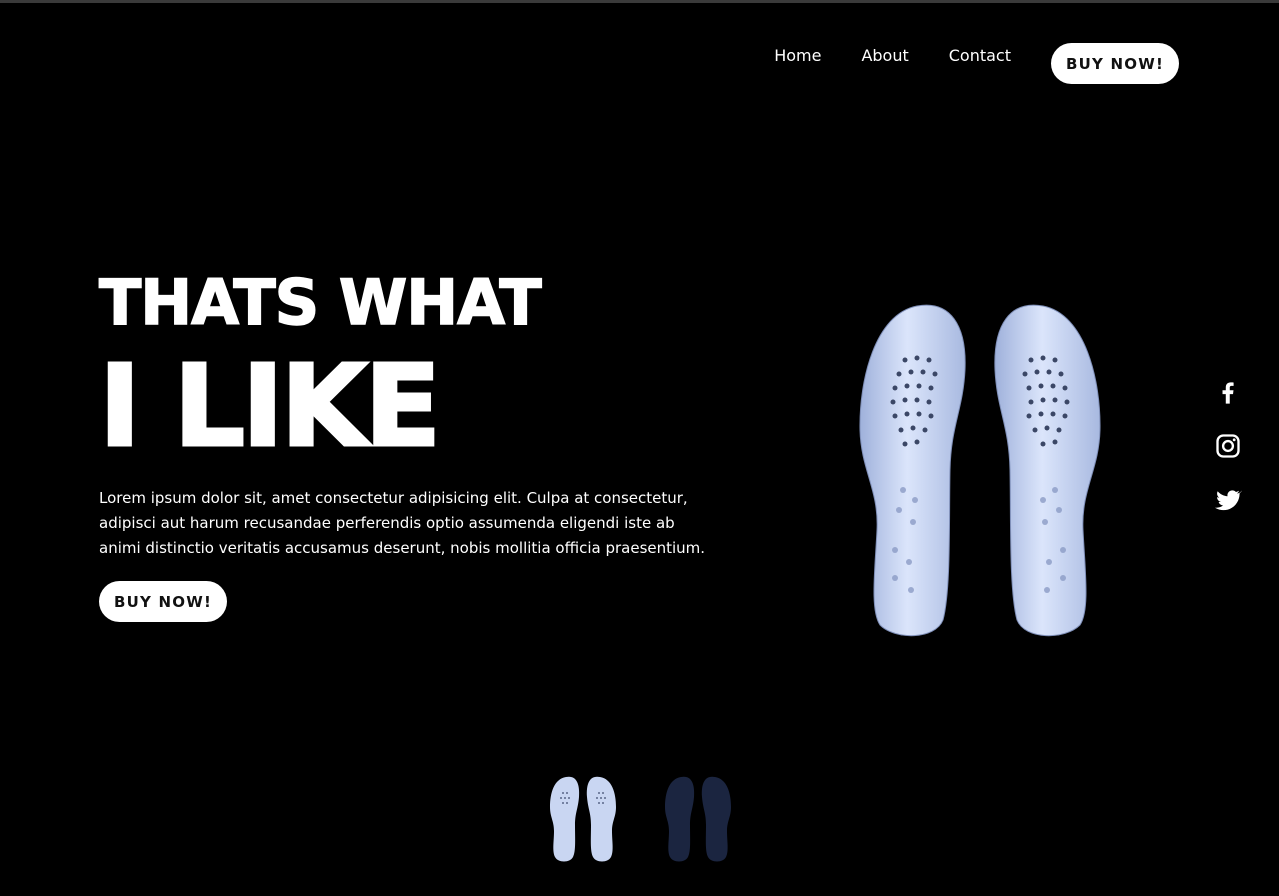 The height and width of the screenshot is (896, 1279). What do you see at coordinates (639, 1) in the screenshot?
I see `window-top-strip` at bounding box center [639, 1].